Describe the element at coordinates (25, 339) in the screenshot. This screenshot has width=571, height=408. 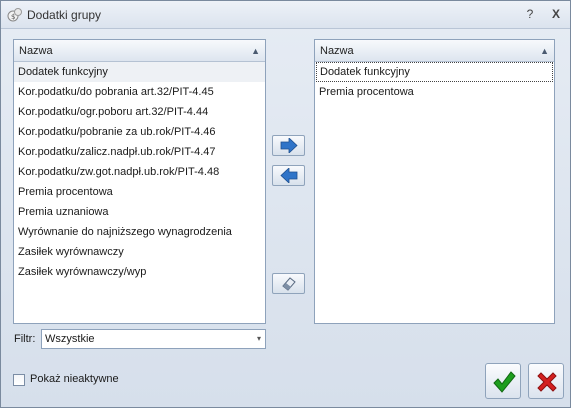
I see `filter-label: Filtr:` at that location.